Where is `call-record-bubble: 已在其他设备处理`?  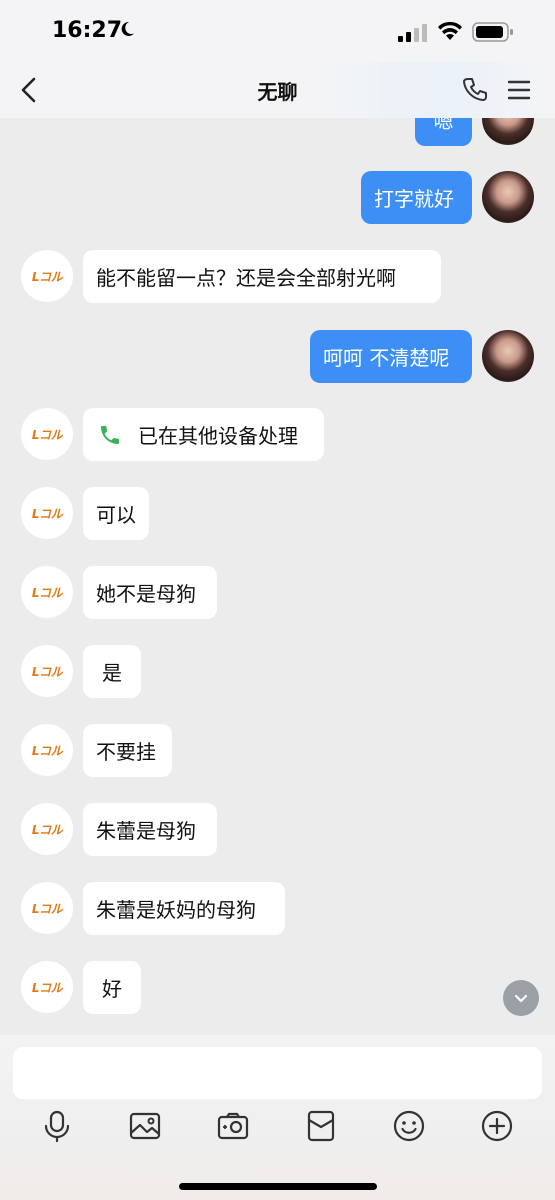
call-record-bubble: 已在其他设备处理 is located at coordinates (203, 434).